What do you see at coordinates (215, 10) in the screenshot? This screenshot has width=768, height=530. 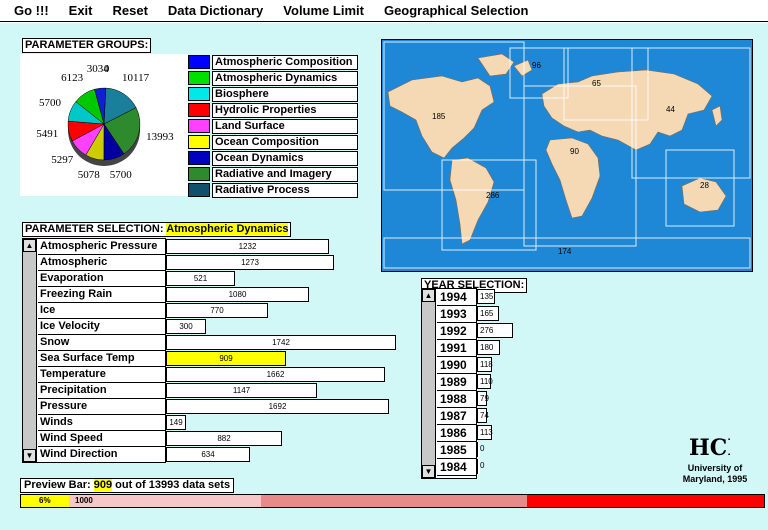 I see `menu-item-data-dictionary: Data Dictionary` at bounding box center [215, 10].